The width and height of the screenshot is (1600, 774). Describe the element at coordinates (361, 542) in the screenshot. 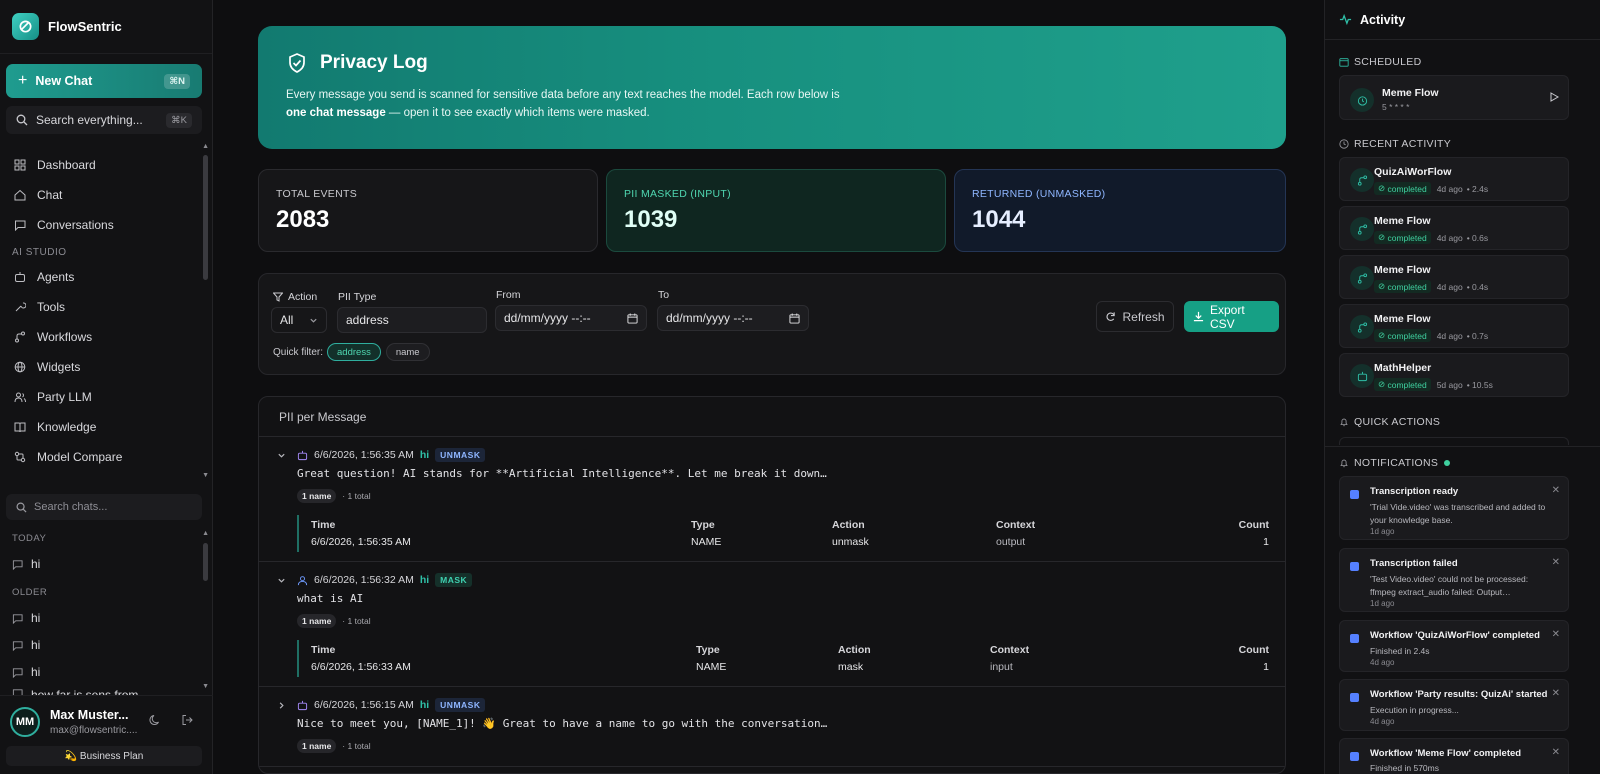

I see `cell-time: 6/6/2026, 1:56:35 AM` at that location.